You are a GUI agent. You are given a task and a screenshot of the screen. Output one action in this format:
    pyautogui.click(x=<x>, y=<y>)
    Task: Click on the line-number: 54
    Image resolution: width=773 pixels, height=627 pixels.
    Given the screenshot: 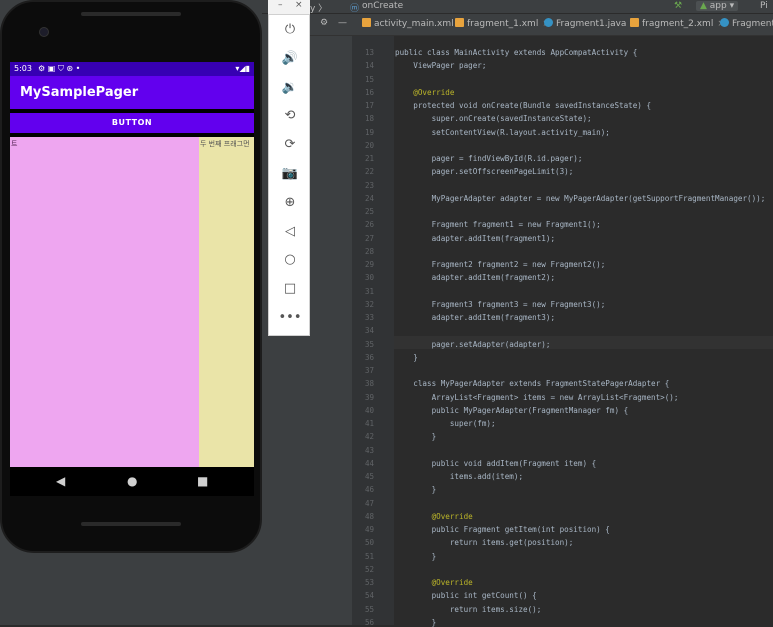 What is the action you would take?
    pyautogui.click(x=369, y=596)
    